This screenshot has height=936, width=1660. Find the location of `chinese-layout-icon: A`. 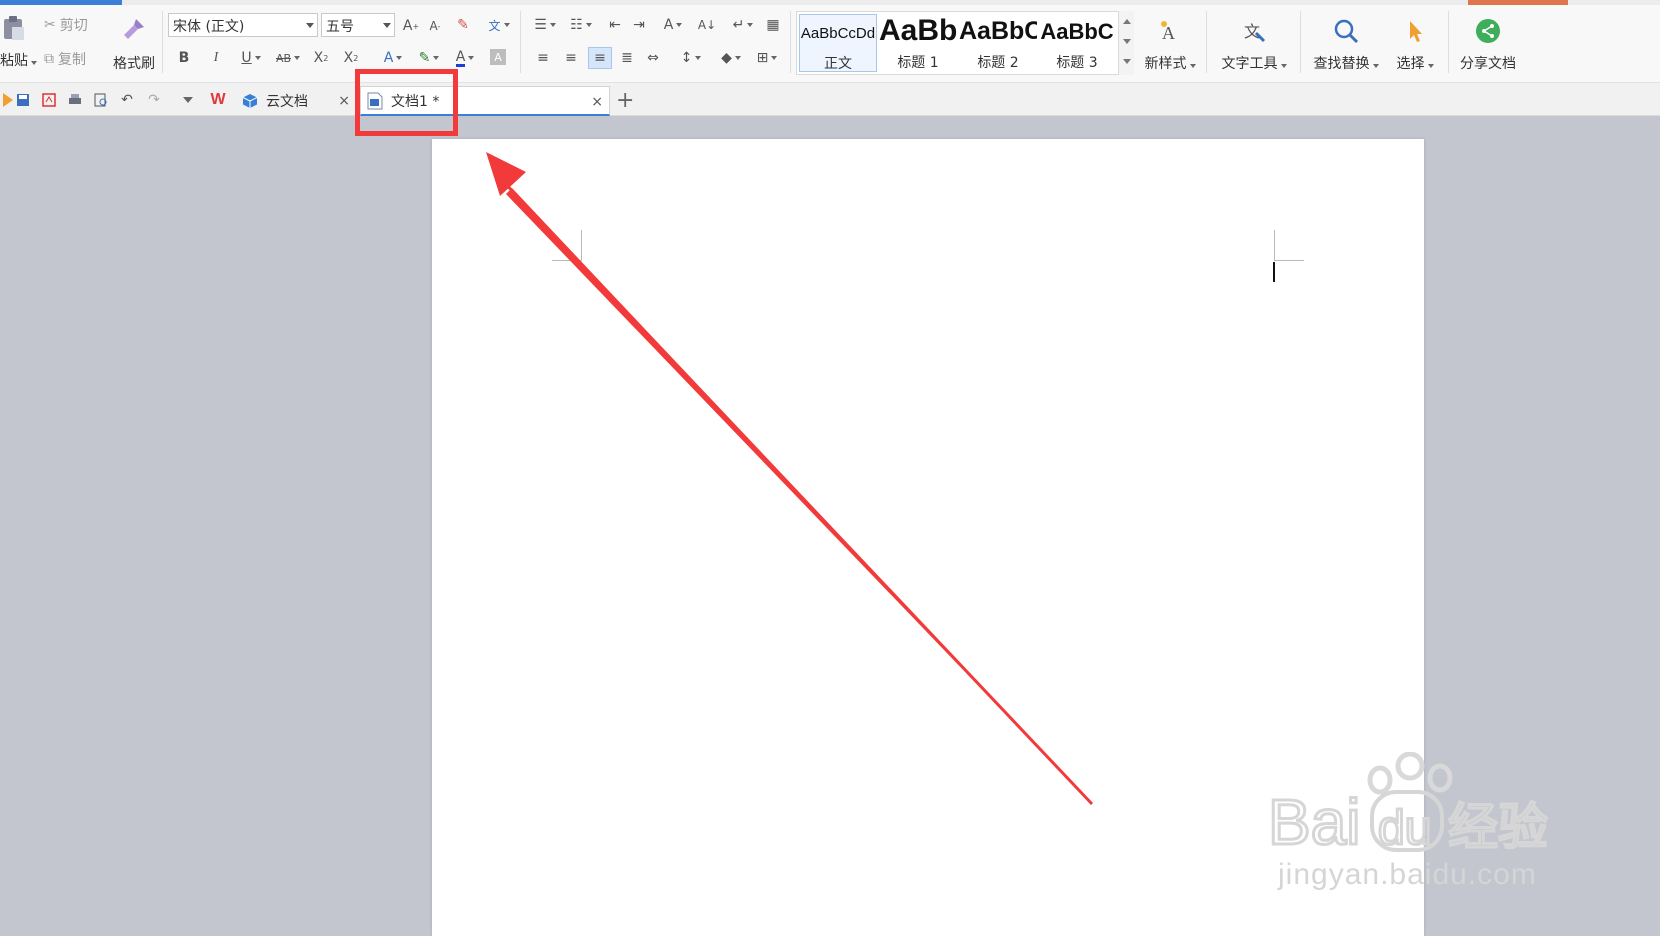

chinese-layout-icon: A is located at coordinates (673, 25).